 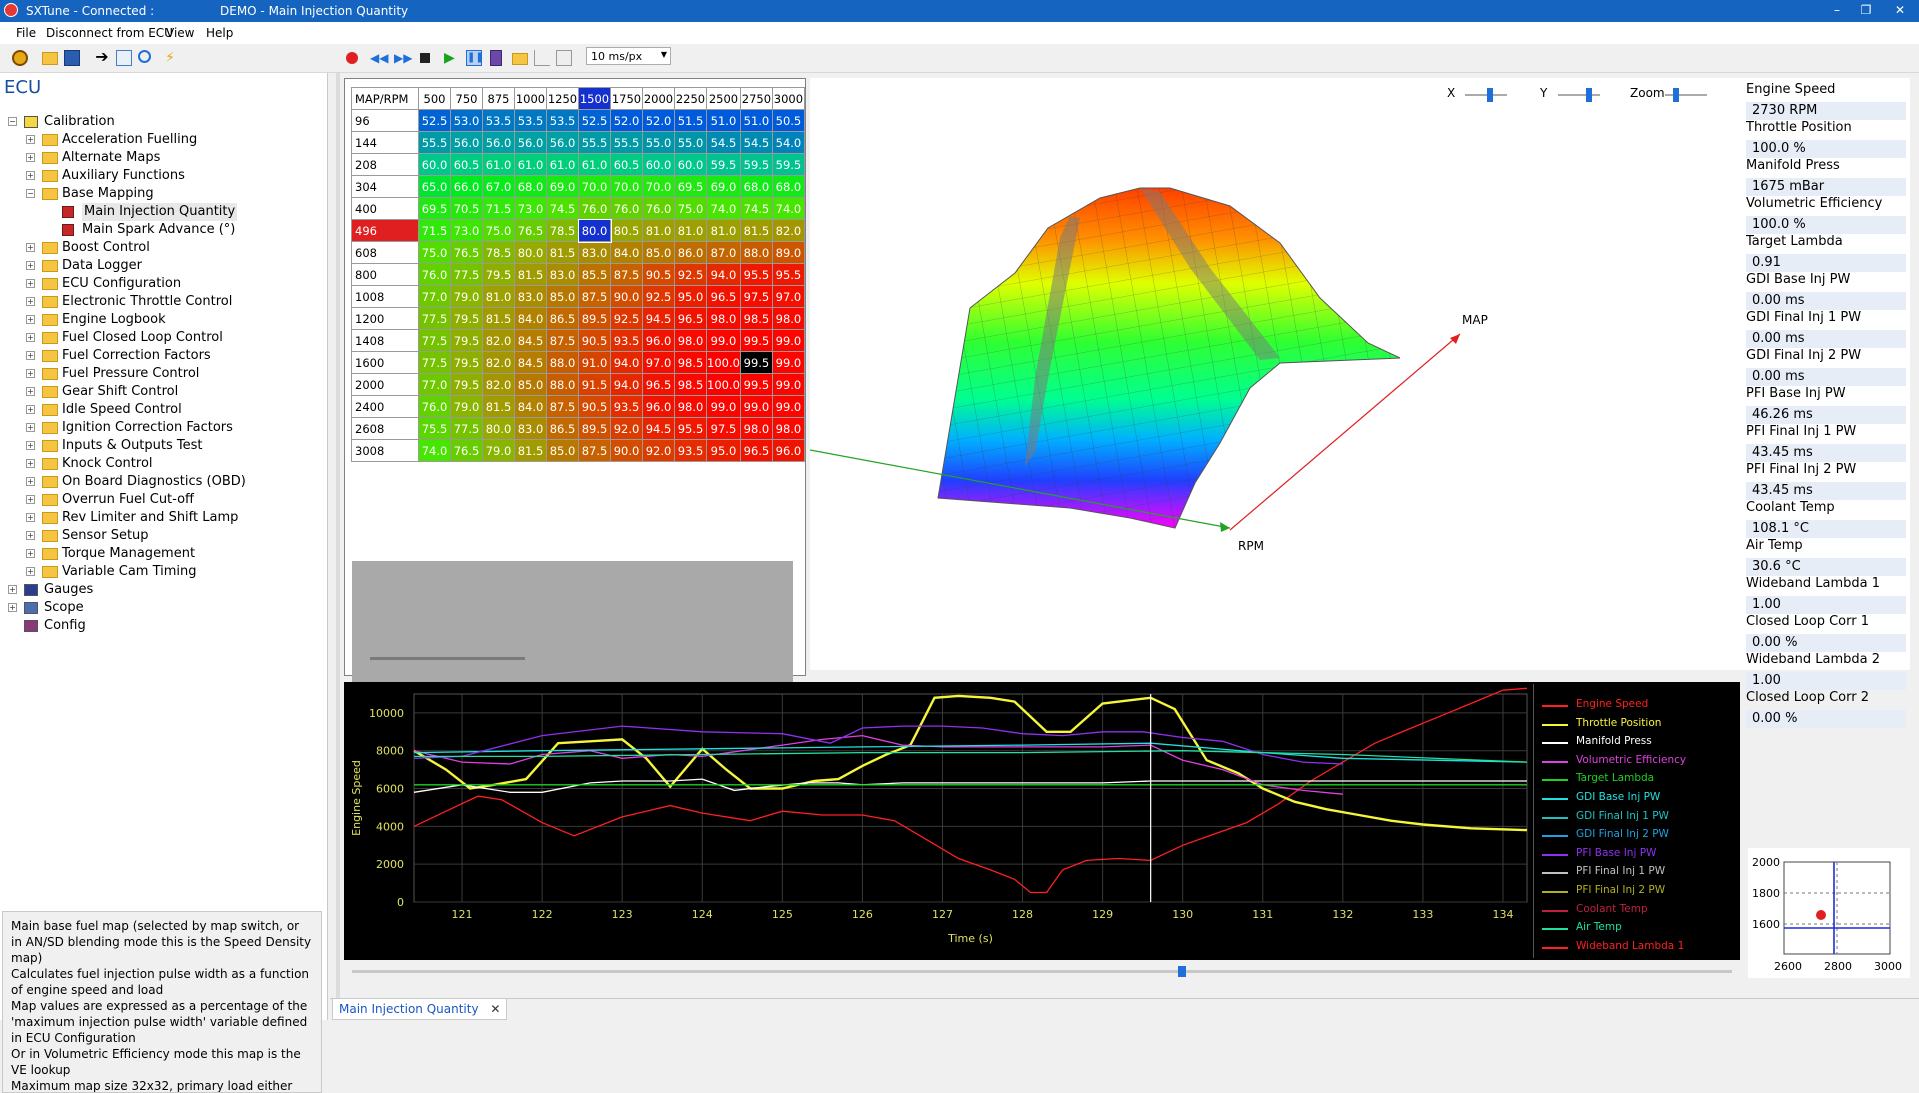 What do you see at coordinates (690, 274) in the screenshot?
I see `table-cell: 92.5` at bounding box center [690, 274].